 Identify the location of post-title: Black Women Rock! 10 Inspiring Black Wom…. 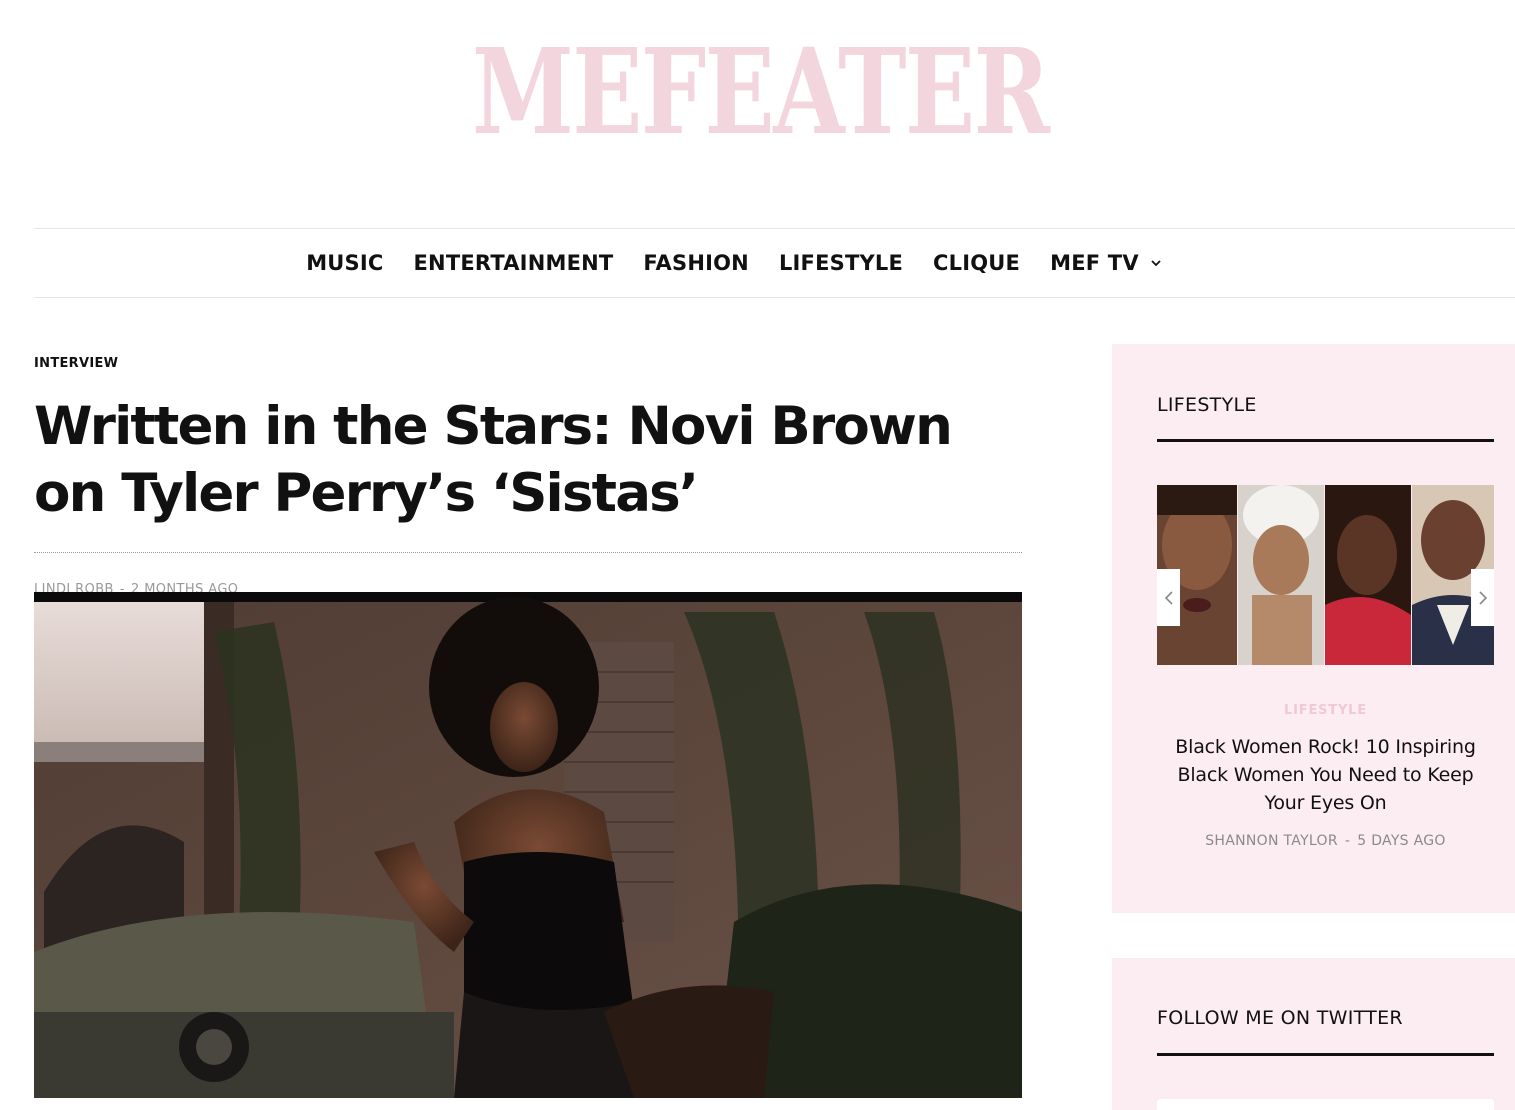
(1325, 775).